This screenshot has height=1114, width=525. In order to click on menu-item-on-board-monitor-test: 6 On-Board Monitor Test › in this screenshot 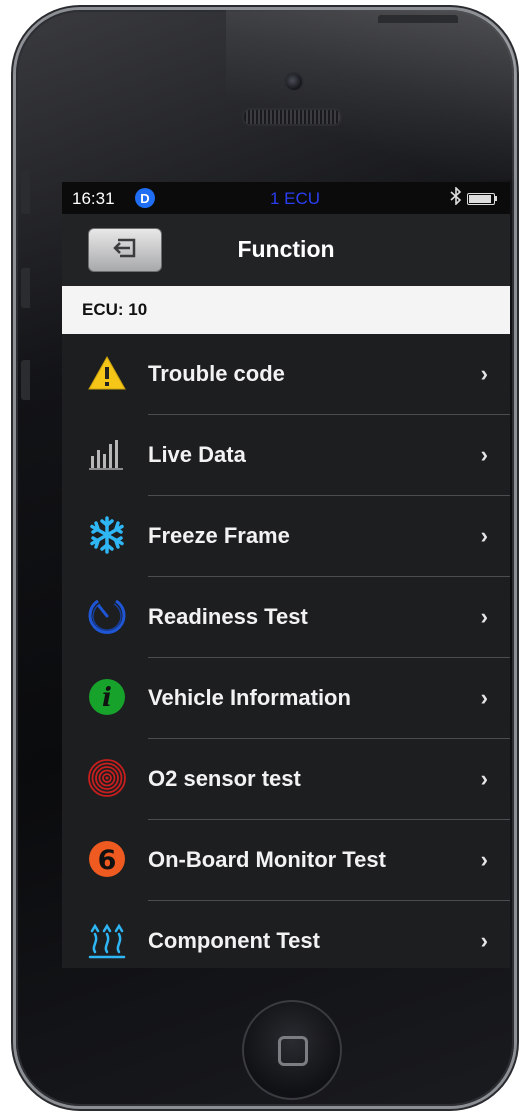, I will do `click(286, 860)`.